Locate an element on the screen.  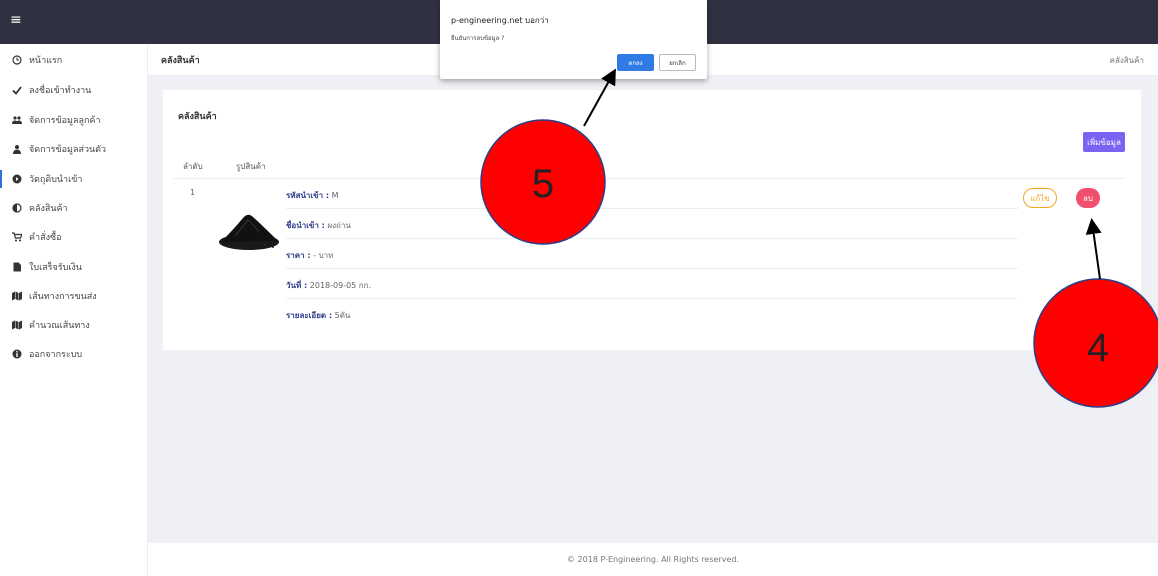
detail-line-name: ชื่อนำเข้า : ผงถ่าน is located at coordinates (652, 224).